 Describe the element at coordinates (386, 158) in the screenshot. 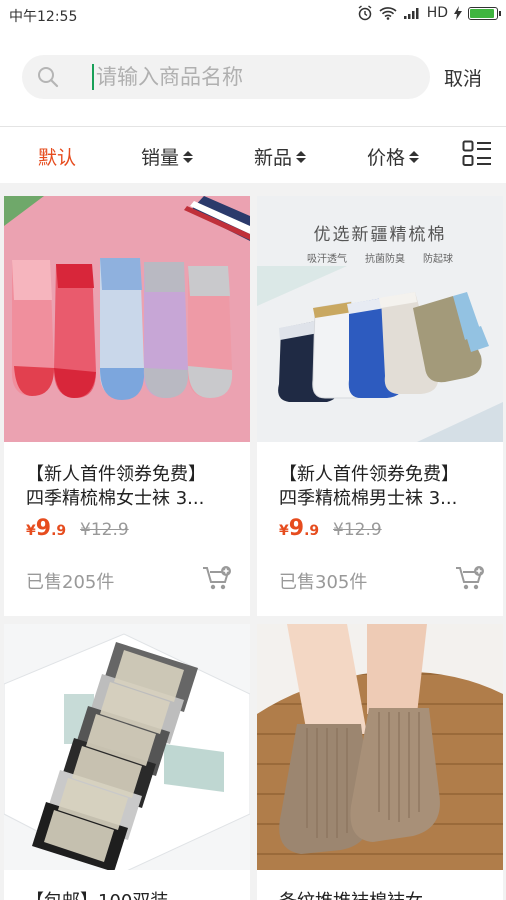

I see `sort-price-label: 价格` at that location.